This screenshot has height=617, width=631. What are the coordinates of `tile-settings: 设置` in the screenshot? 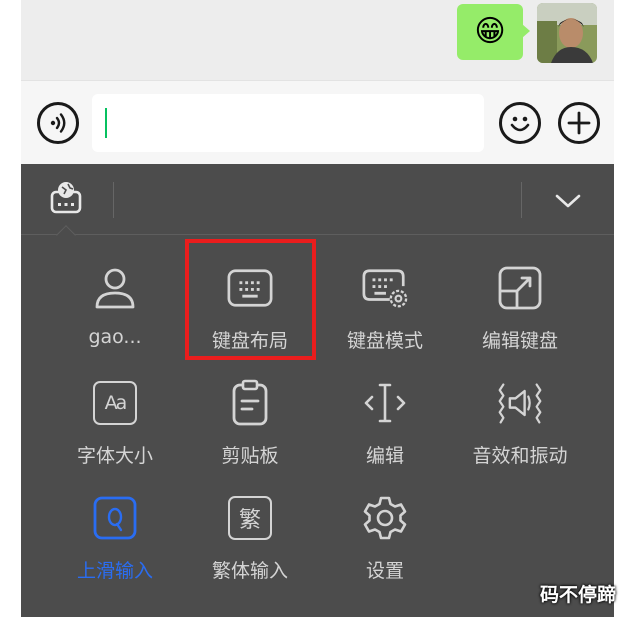 It's located at (385, 538).